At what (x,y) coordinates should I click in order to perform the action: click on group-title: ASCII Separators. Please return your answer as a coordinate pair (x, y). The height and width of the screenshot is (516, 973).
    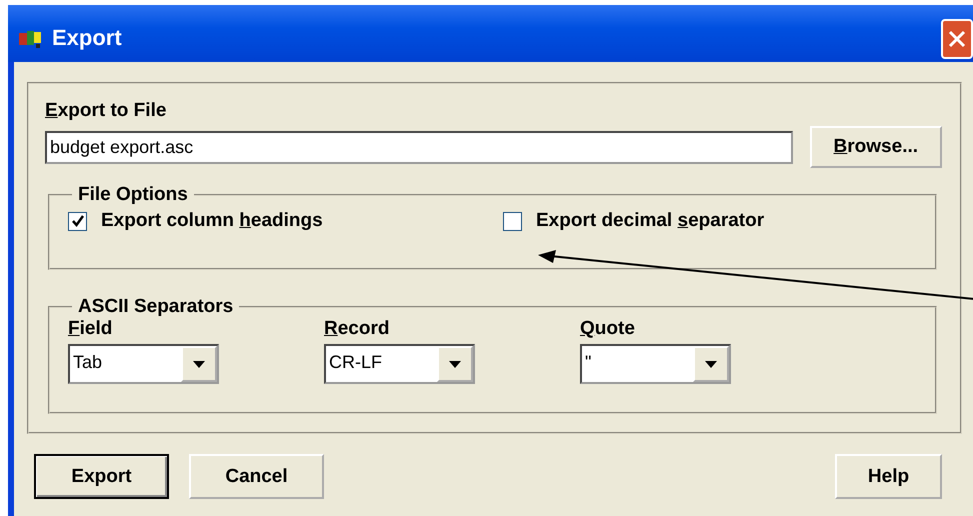
    Looking at the image, I should click on (155, 307).